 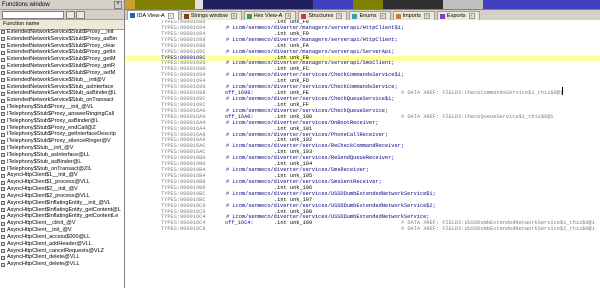 I want to click on tab-strings-window: Strings window ×, so click(x=211, y=15).